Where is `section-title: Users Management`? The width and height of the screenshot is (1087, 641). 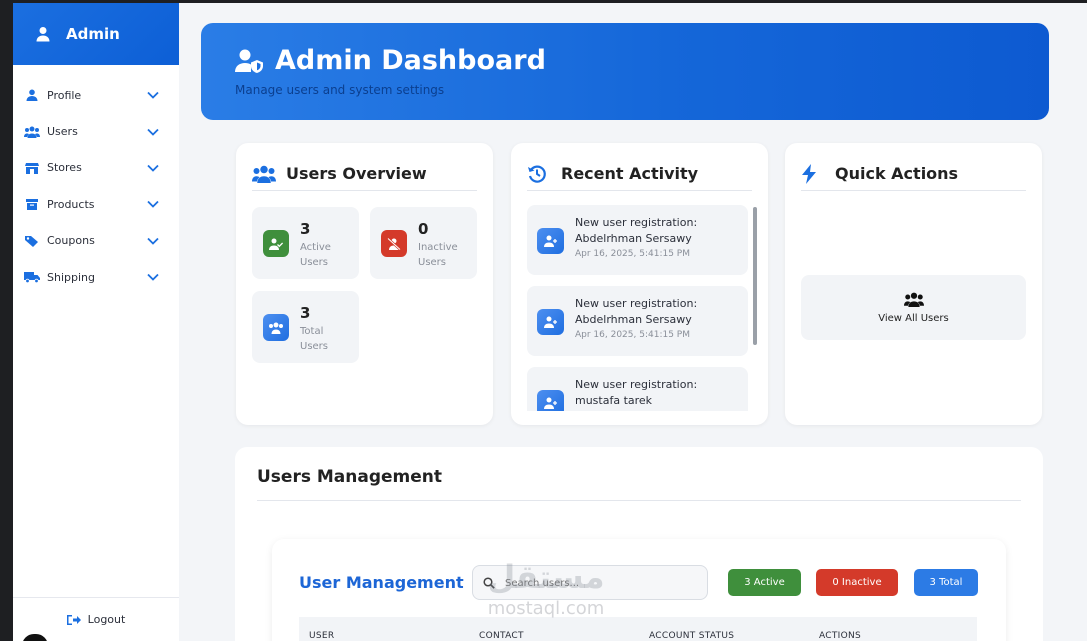 section-title: Users Management is located at coordinates (639, 484).